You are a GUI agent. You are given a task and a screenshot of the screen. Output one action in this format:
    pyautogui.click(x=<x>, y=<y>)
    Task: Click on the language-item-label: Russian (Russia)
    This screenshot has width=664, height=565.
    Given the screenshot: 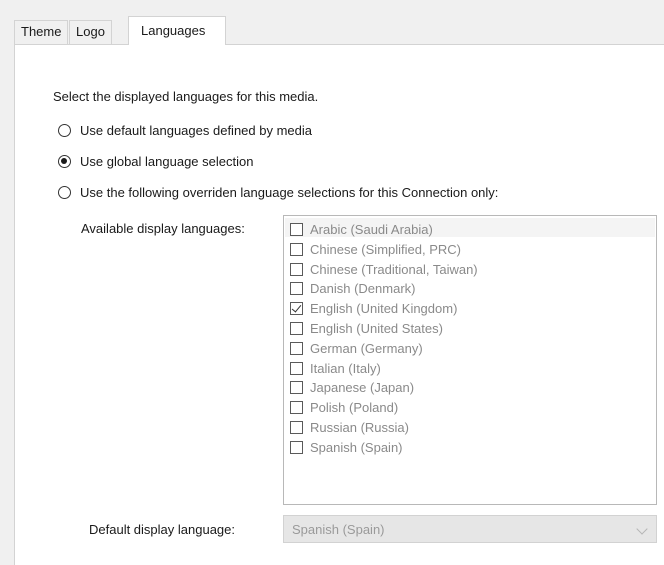 What is the action you would take?
    pyautogui.click(x=359, y=427)
    